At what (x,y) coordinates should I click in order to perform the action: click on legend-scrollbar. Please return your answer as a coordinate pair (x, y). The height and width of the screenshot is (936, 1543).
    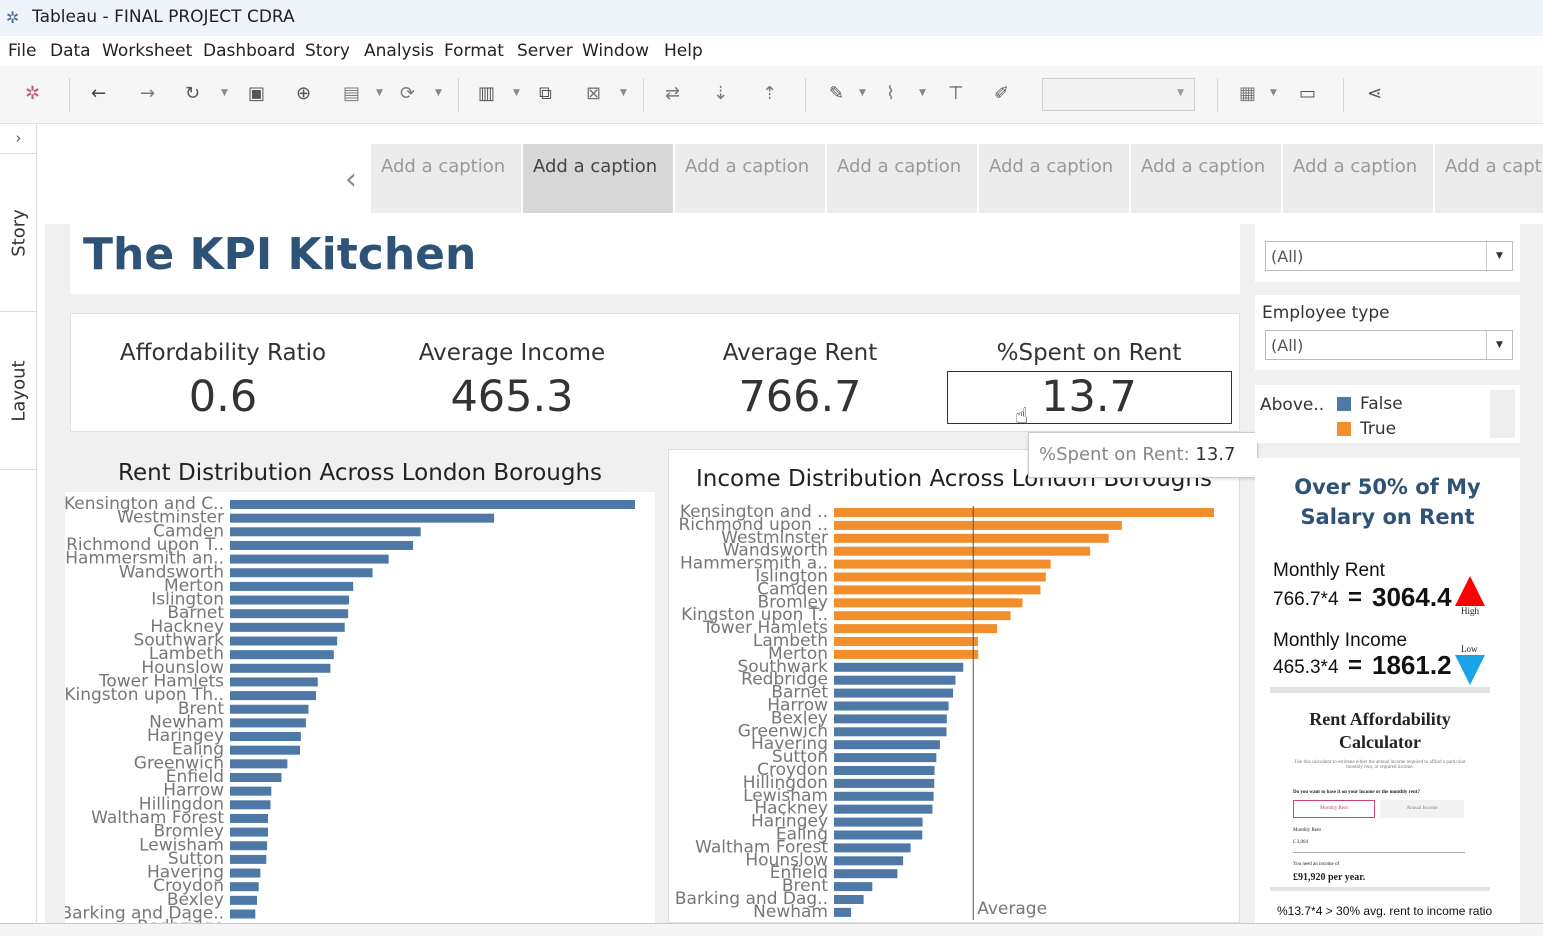
    Looking at the image, I should click on (1502, 414).